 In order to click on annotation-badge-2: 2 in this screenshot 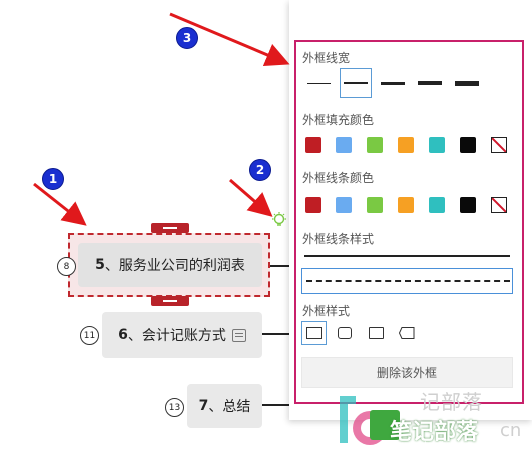, I will do `click(260, 170)`.